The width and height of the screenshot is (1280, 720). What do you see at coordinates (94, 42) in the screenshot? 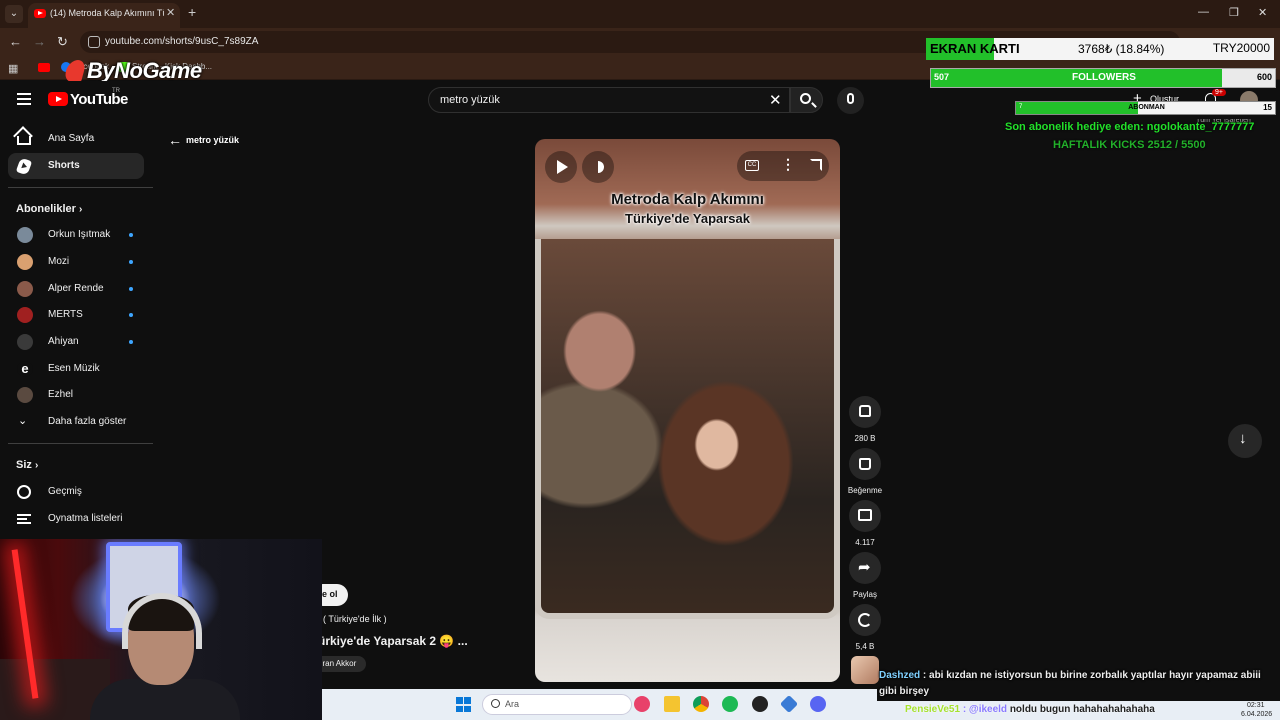
I see `site-info-icon` at bounding box center [94, 42].